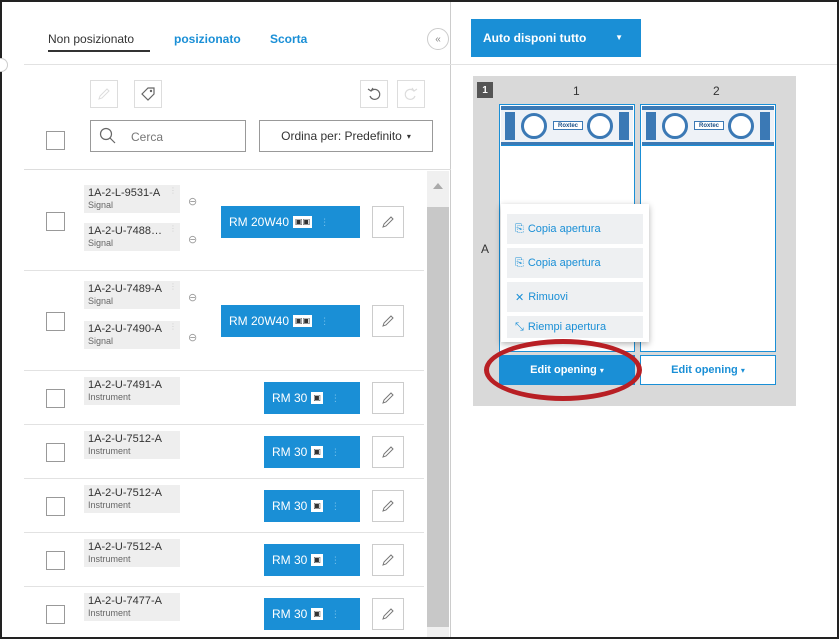  Describe the element at coordinates (556, 38) in the screenshot. I see `auto-arrange-button: Auto disponi tutto ▼` at that location.